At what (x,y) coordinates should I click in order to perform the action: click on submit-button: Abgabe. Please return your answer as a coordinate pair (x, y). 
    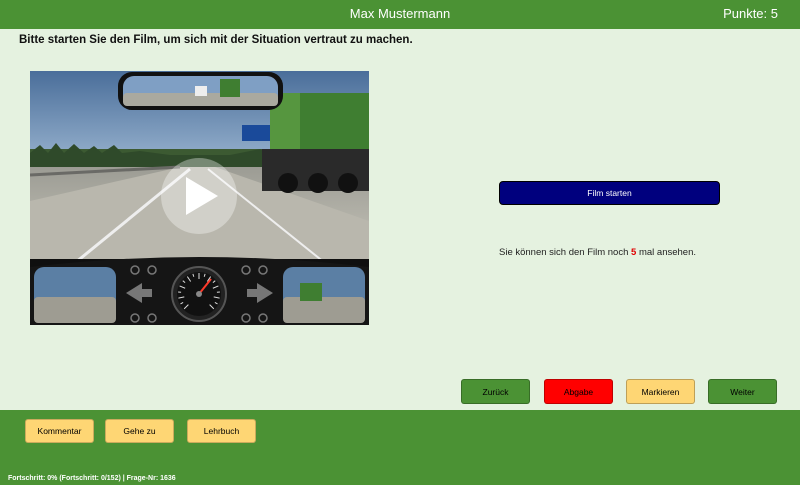
    Looking at the image, I should click on (578, 391).